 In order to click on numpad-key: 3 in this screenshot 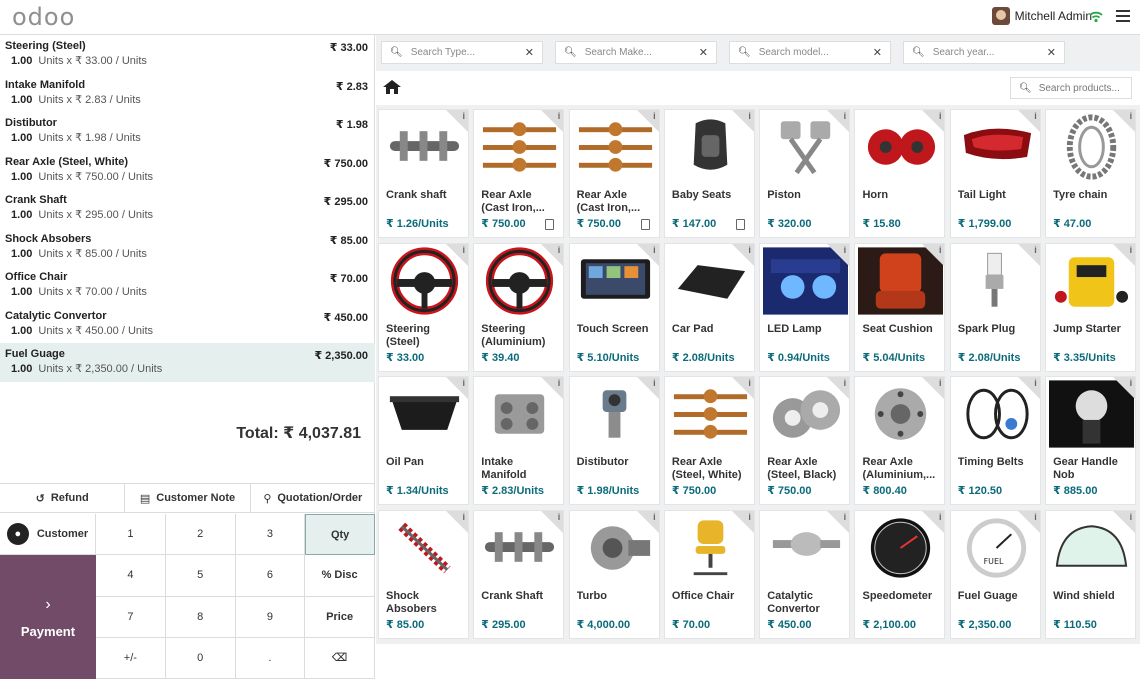, I will do `click(270, 535)`.